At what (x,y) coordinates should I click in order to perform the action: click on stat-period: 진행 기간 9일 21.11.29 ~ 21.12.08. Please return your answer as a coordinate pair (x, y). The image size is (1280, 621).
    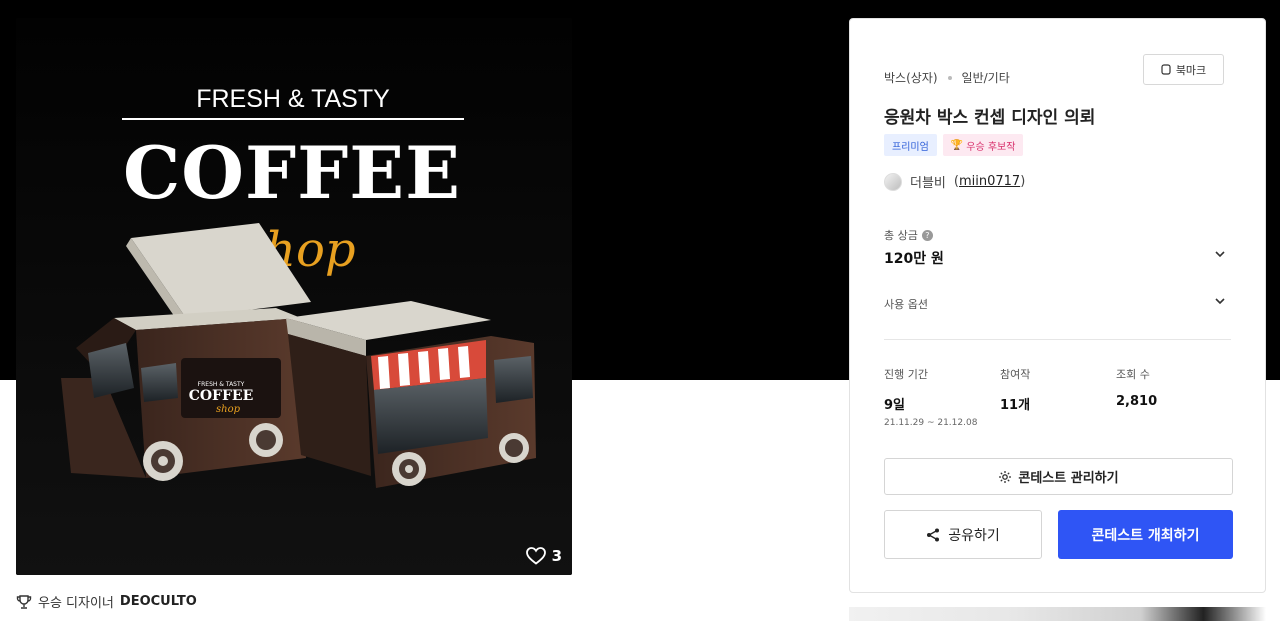
    Looking at the image, I should click on (930, 397).